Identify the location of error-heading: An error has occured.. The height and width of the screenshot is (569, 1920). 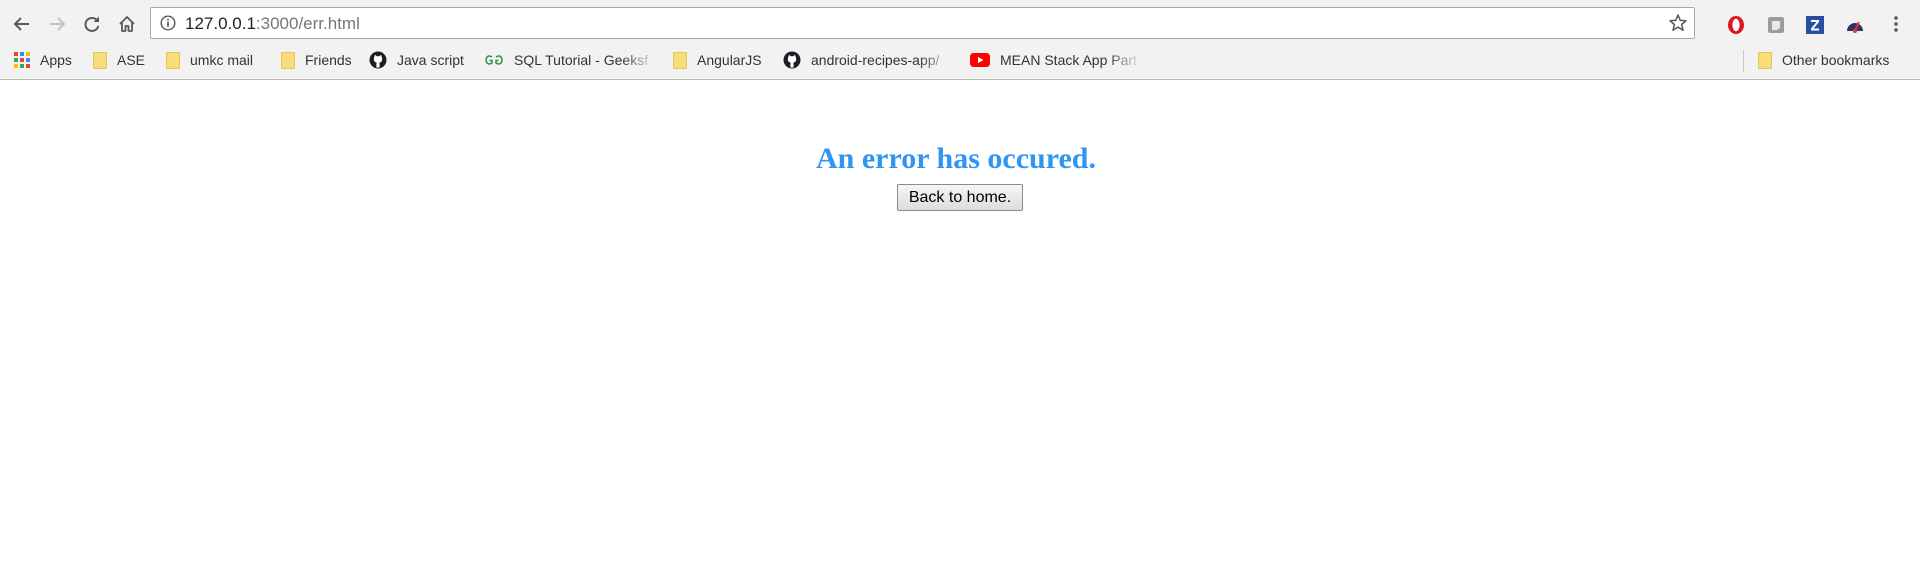
(956, 158).